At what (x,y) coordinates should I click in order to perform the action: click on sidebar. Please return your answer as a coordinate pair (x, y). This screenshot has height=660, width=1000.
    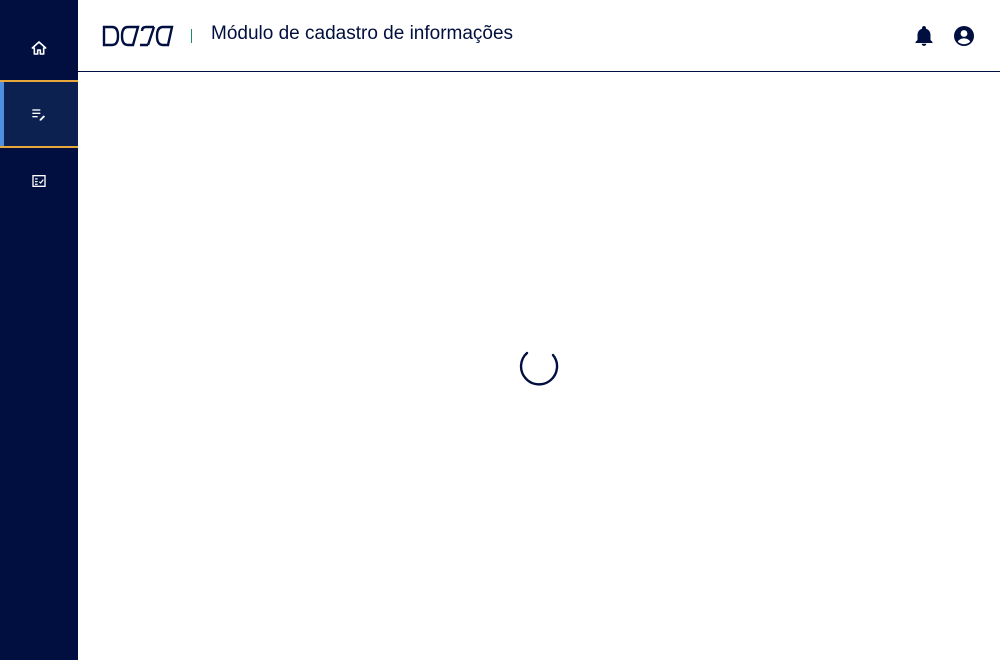
    Looking at the image, I should click on (39, 330).